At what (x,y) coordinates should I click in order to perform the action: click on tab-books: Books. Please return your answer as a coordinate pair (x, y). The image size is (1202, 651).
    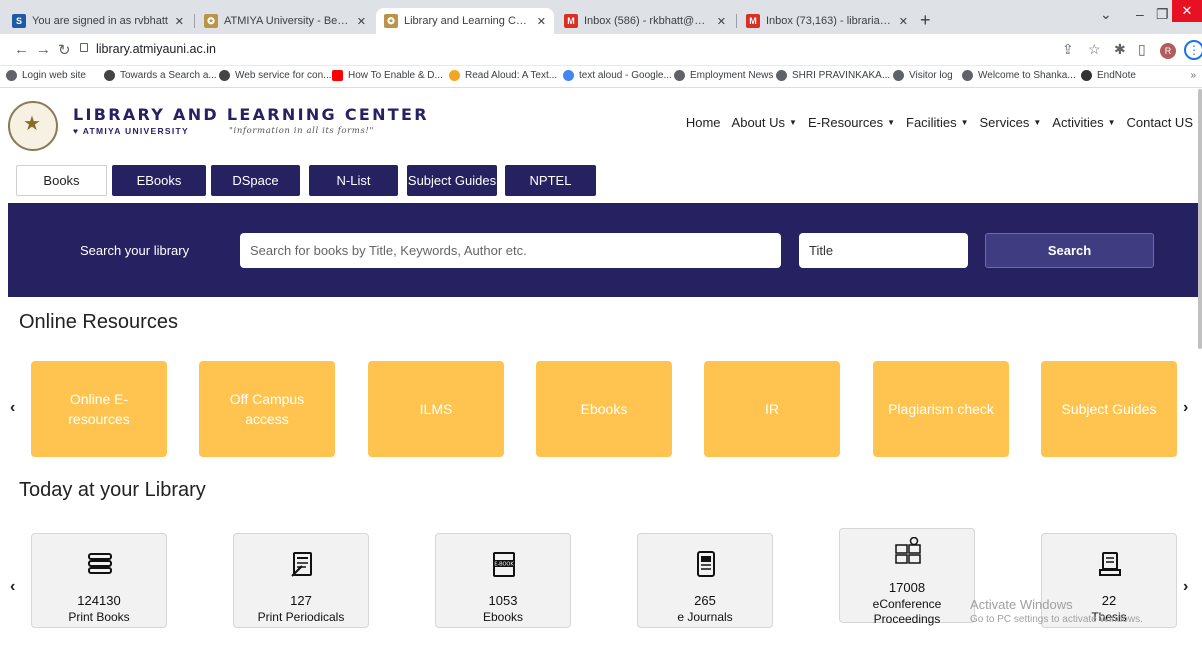
    Looking at the image, I should click on (61, 180).